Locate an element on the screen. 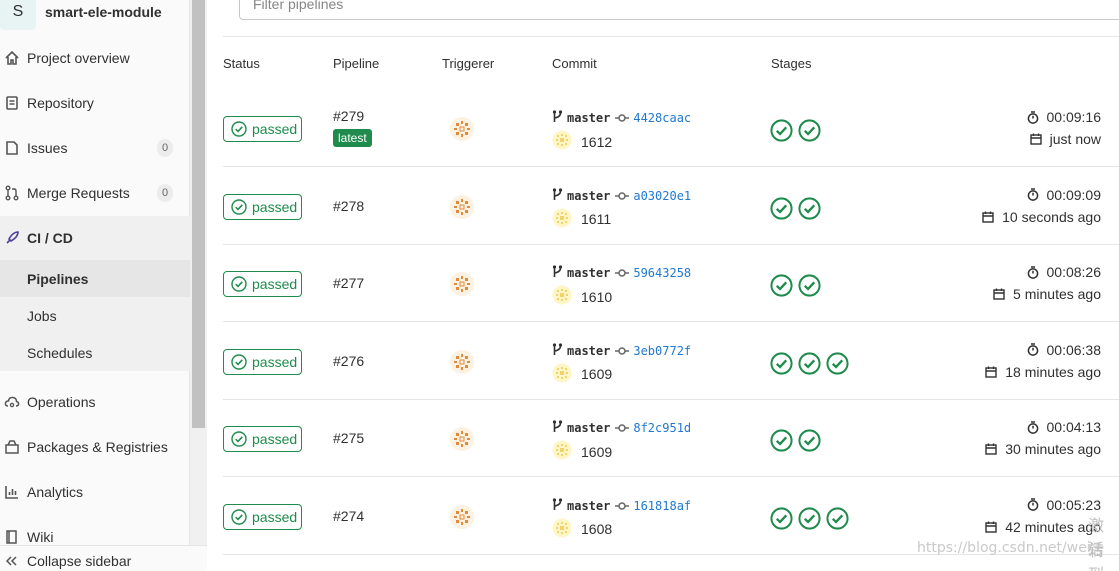 Image resolution: width=1119 pixels, height=571 pixels. sidebar-item-repository: Repository is located at coordinates (95, 103).